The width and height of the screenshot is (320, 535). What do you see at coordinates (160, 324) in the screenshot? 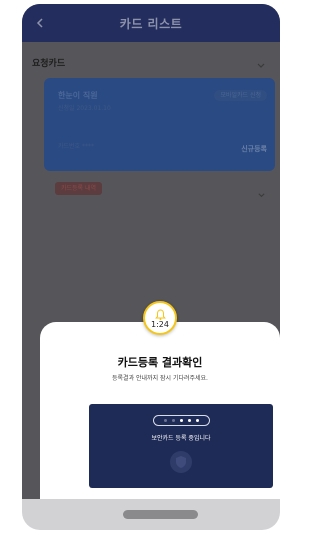
I see `countdown-timer: 1:24` at bounding box center [160, 324].